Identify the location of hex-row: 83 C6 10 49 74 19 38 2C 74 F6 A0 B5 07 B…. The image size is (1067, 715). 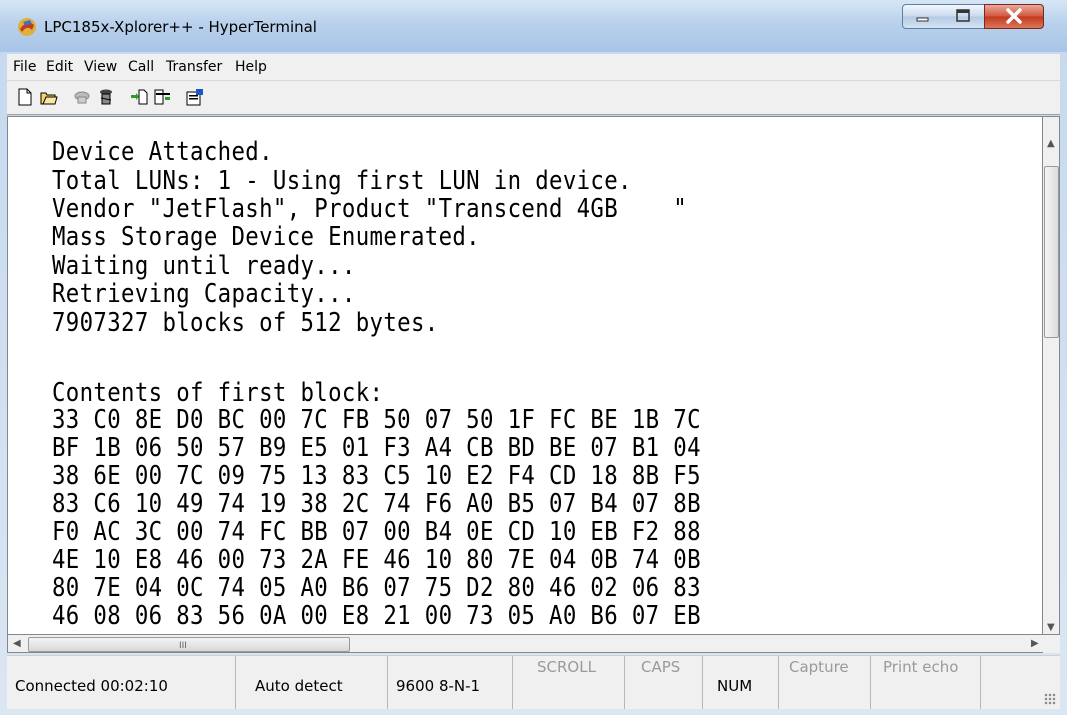
(376, 504).